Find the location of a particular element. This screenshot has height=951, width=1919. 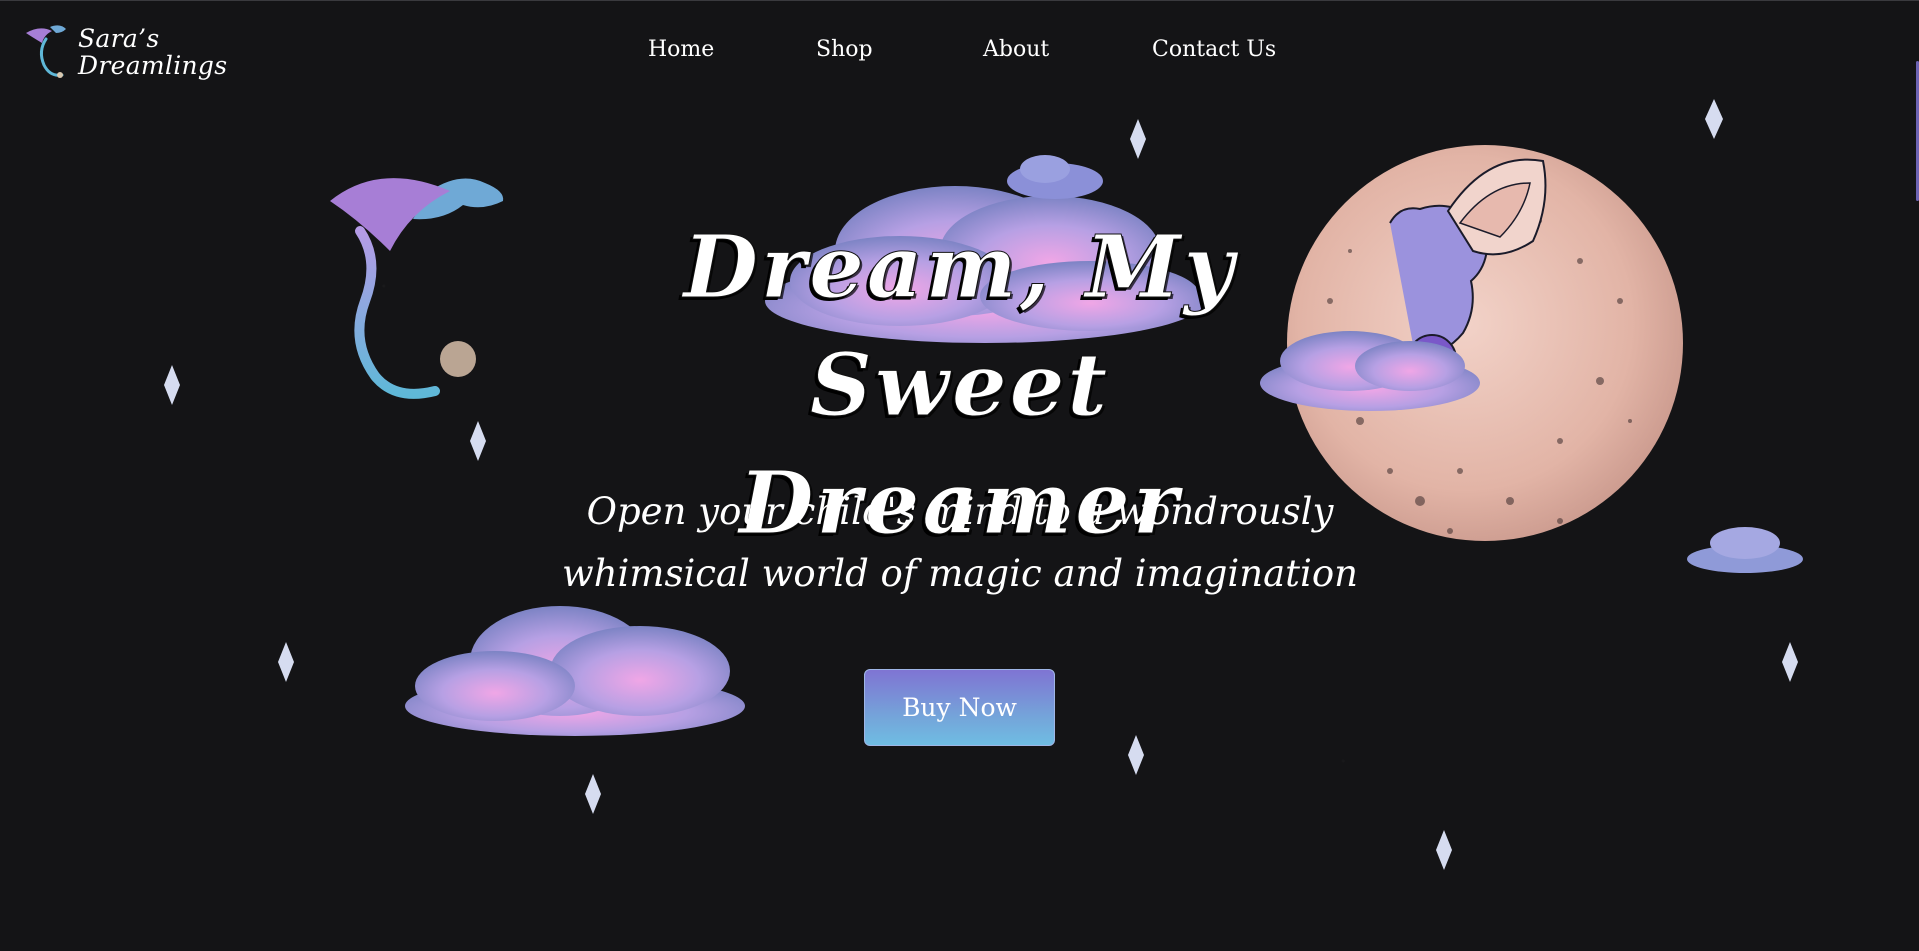

brand: Sara’s Dreamlings is located at coordinates (123, 52).